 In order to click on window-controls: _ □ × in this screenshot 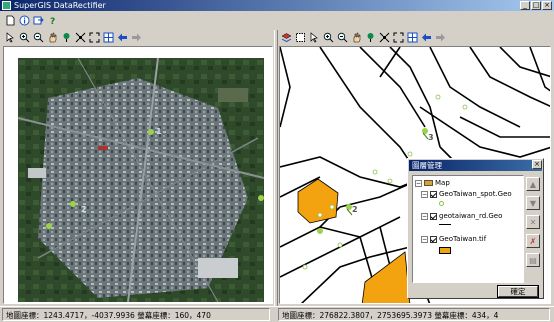, I will do `click(536, 5)`.